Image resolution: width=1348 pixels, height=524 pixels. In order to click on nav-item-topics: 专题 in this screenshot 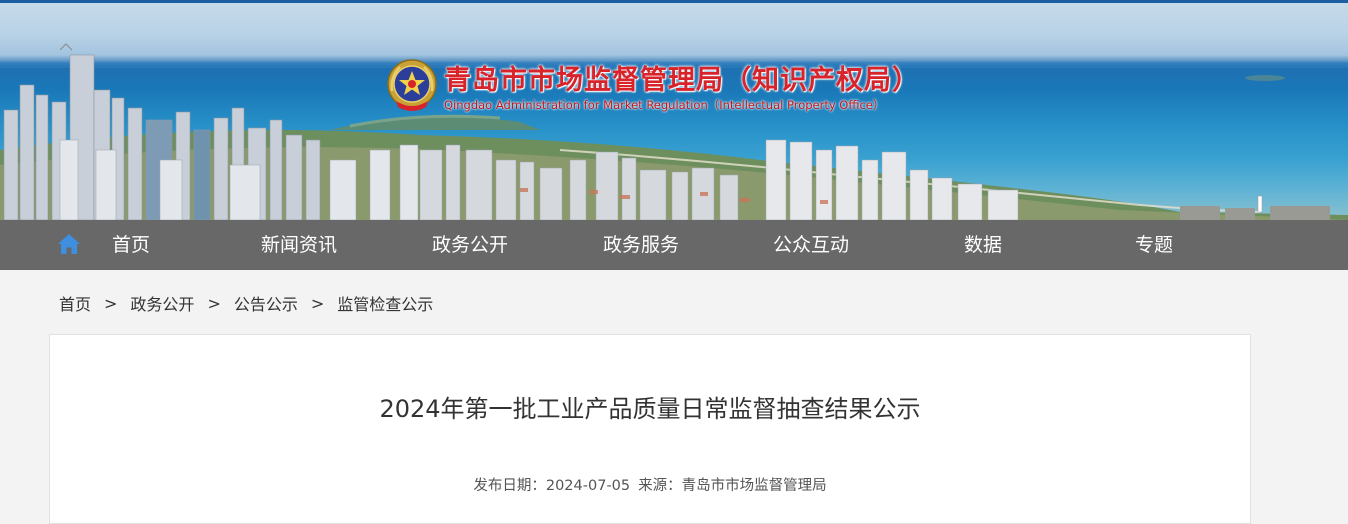, I will do `click(1154, 245)`.